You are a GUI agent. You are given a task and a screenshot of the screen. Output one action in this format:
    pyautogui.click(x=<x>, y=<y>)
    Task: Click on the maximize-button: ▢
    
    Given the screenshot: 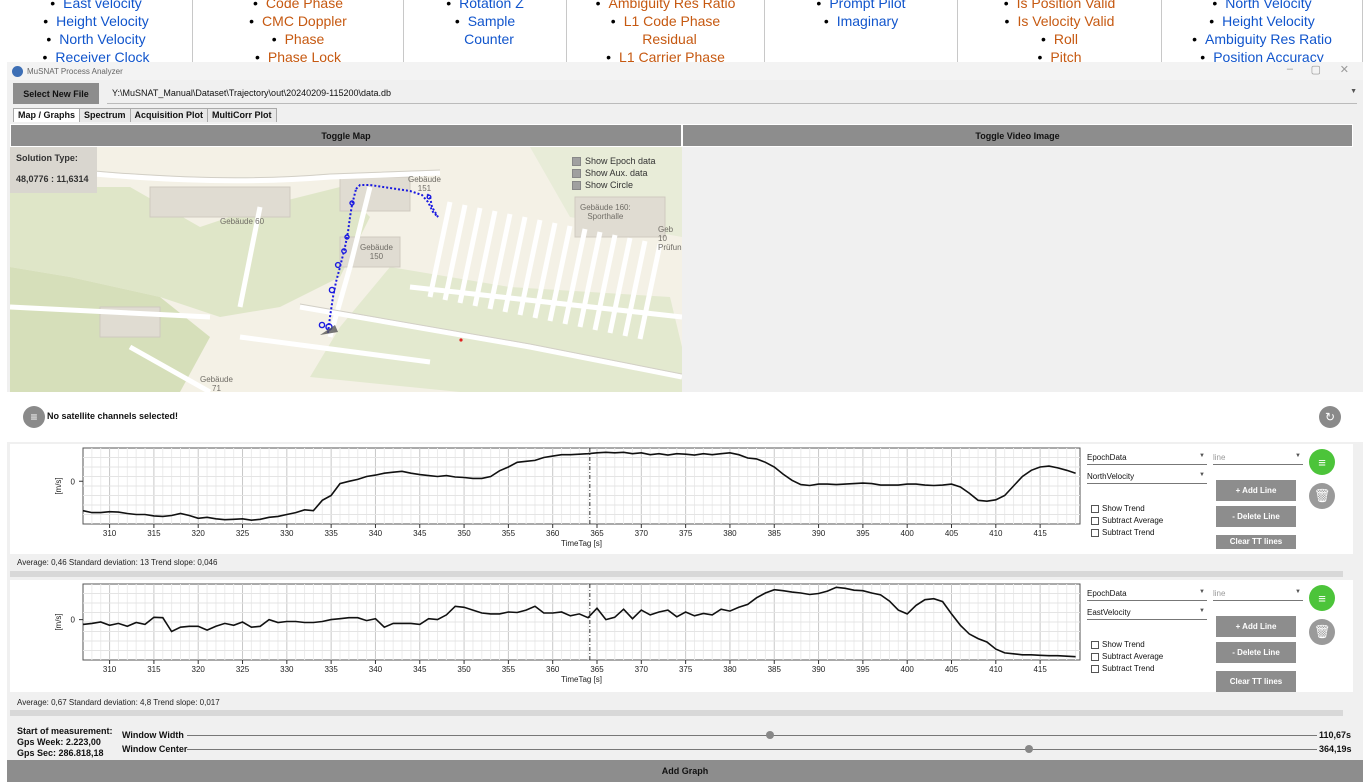 What is the action you would take?
    pyautogui.click(x=1316, y=69)
    